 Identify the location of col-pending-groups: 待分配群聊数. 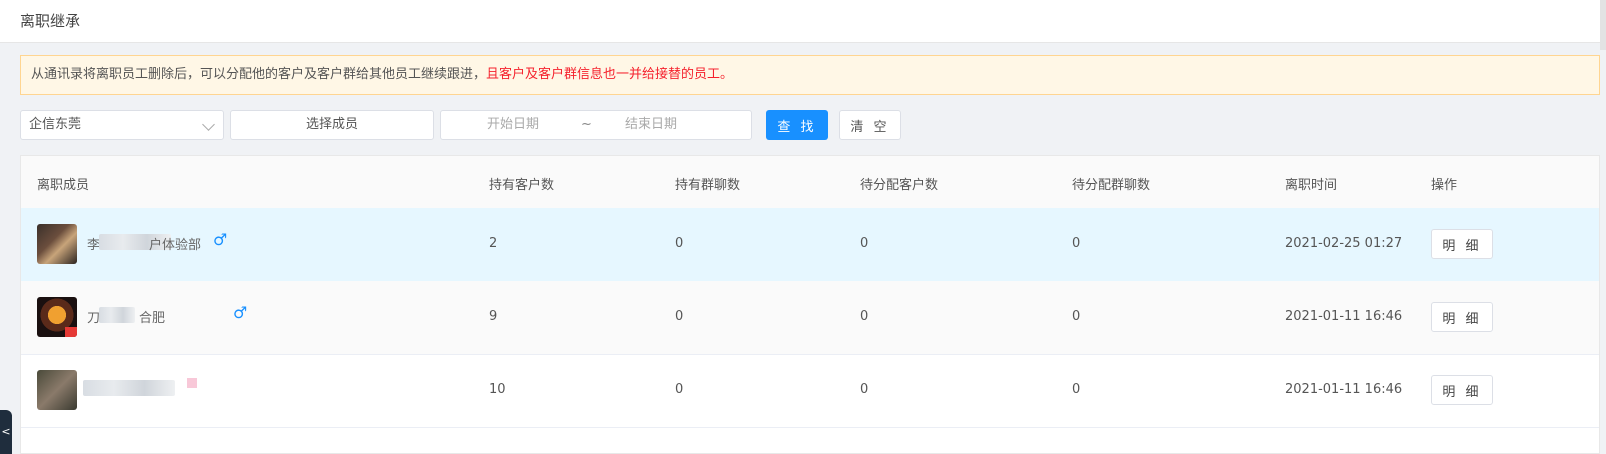
(1111, 185).